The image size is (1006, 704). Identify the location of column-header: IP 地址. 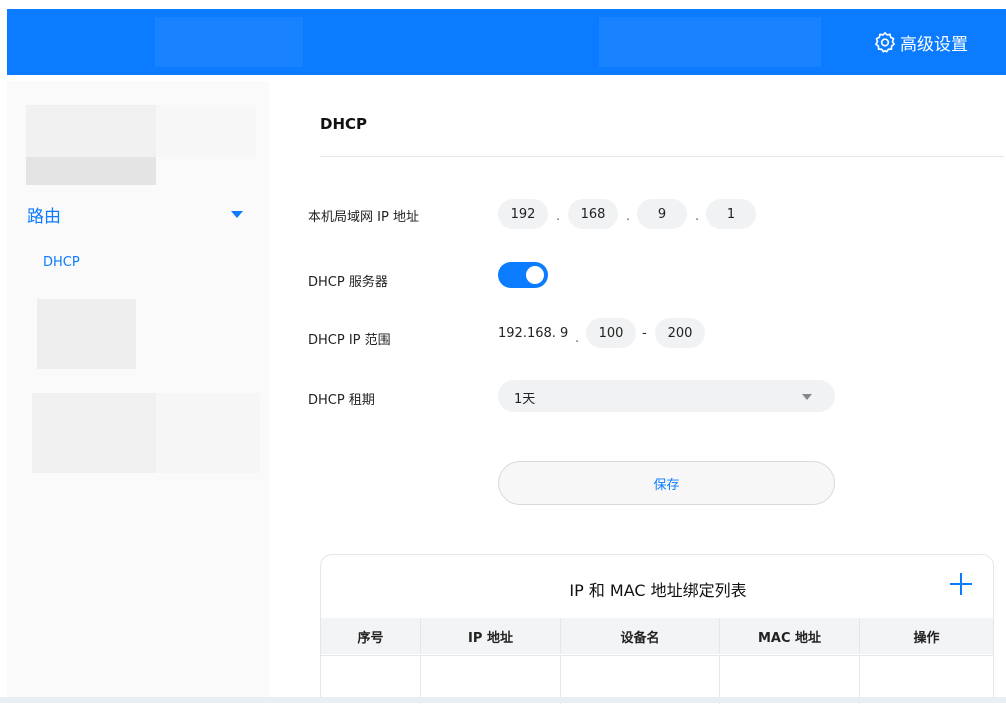
(491, 636).